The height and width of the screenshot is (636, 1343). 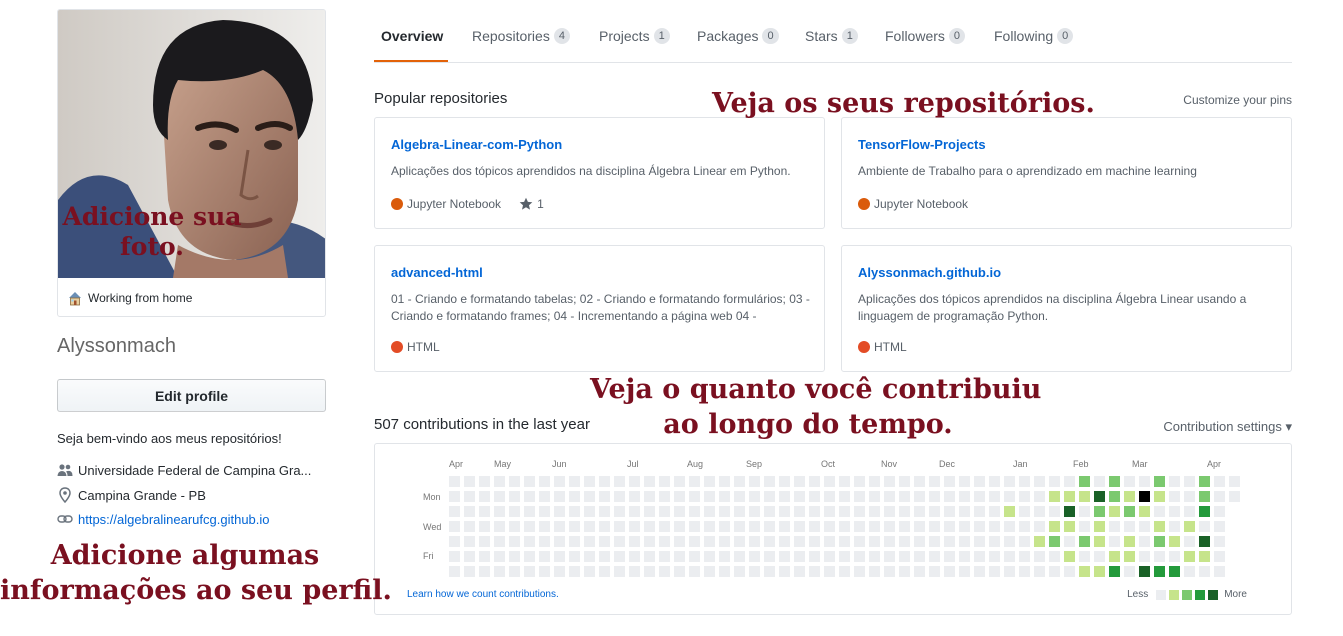 What do you see at coordinates (738, 36) in the screenshot?
I see `tab-packages: Packages 0` at bounding box center [738, 36].